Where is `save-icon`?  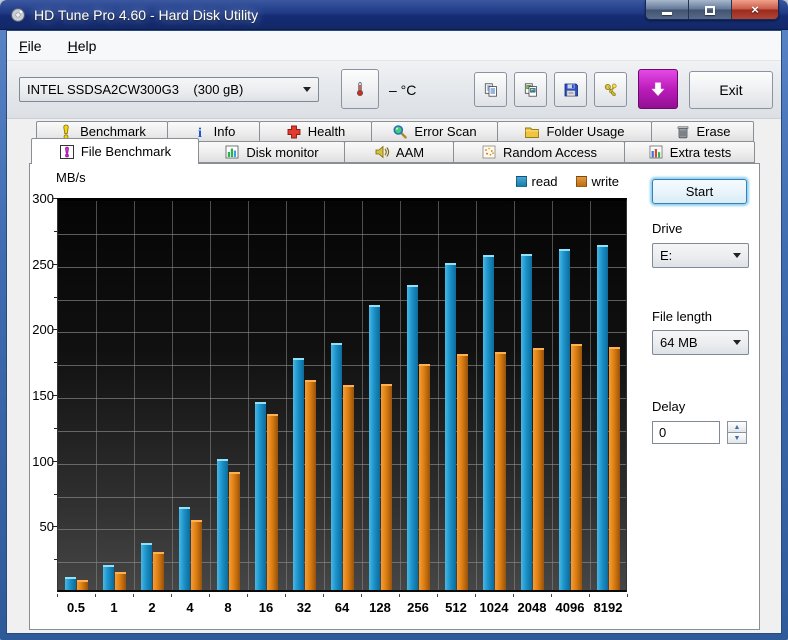
save-icon is located at coordinates (571, 90).